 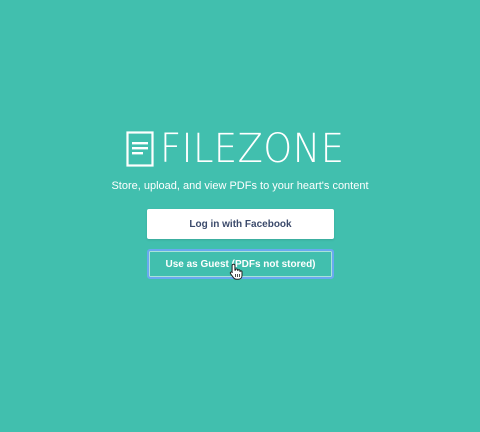 I want to click on facebook-login-button: Log in with Facebook, so click(x=240, y=224).